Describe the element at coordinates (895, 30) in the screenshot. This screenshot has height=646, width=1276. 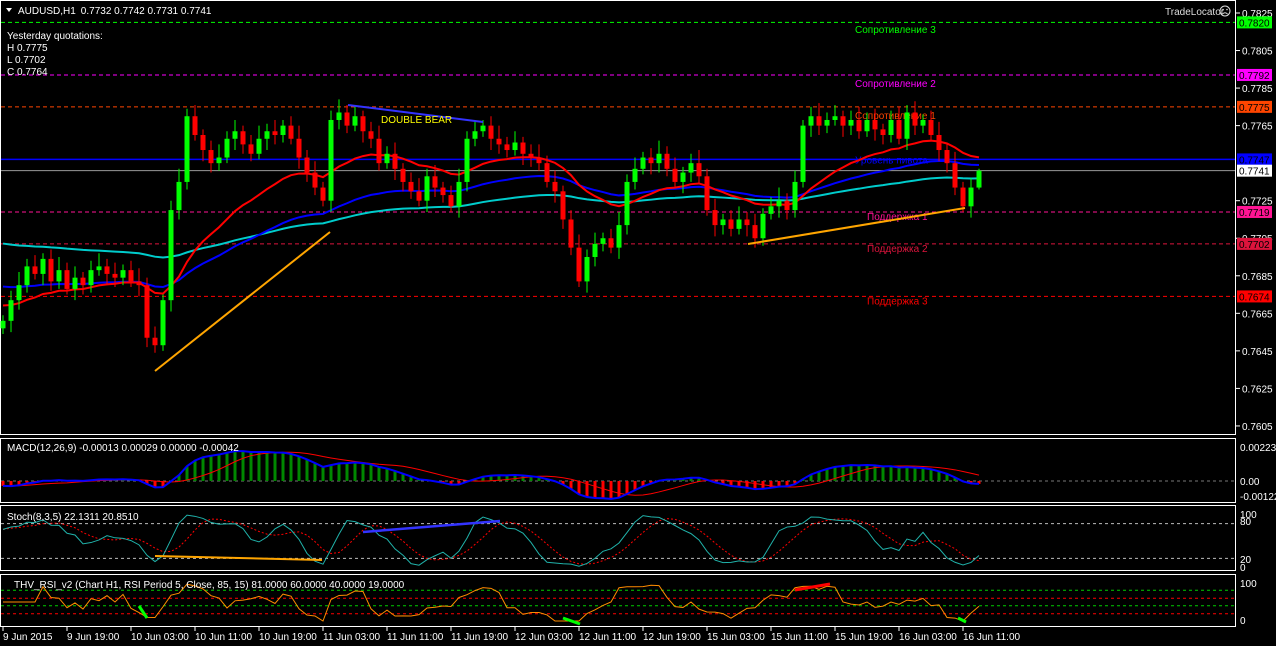
I see `pivot-level-label: Сопротивление 3` at that location.